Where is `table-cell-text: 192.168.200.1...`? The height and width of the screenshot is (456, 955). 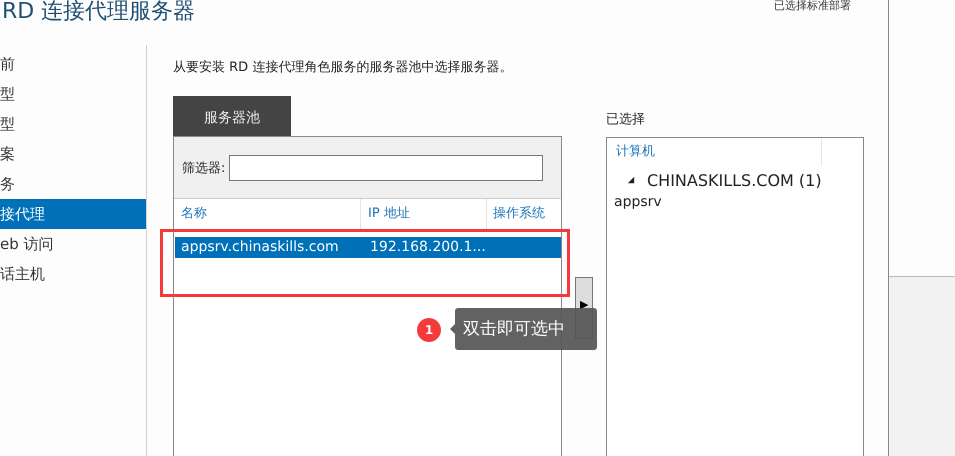
table-cell-text: 192.168.200.1... is located at coordinates (427, 247).